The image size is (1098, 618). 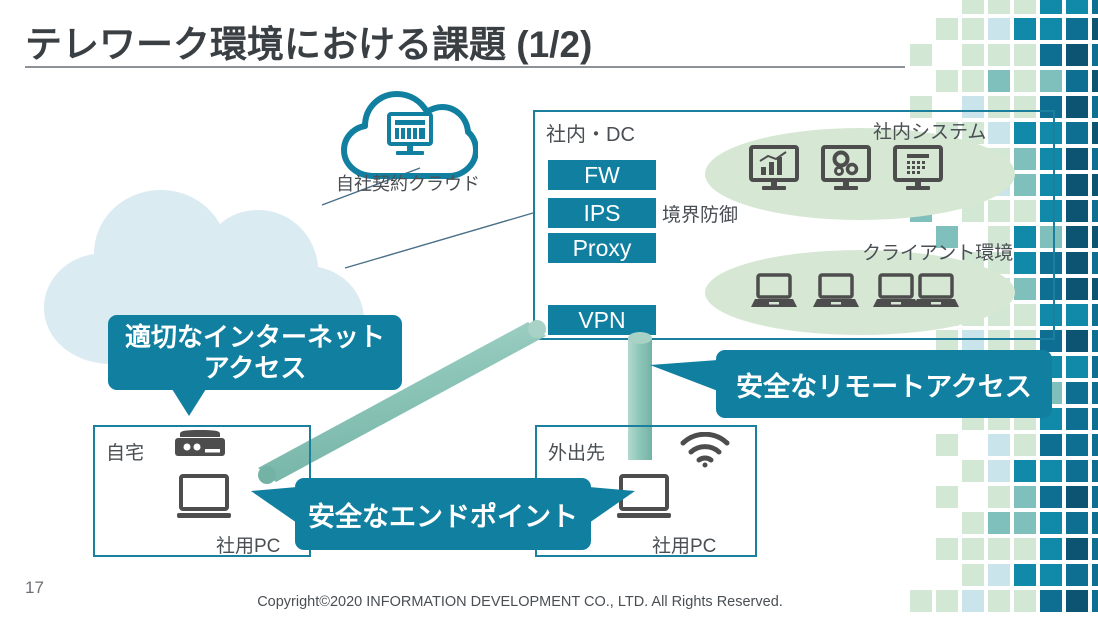 What do you see at coordinates (774, 167) in the screenshot?
I see `monitor-chart-icon` at bounding box center [774, 167].